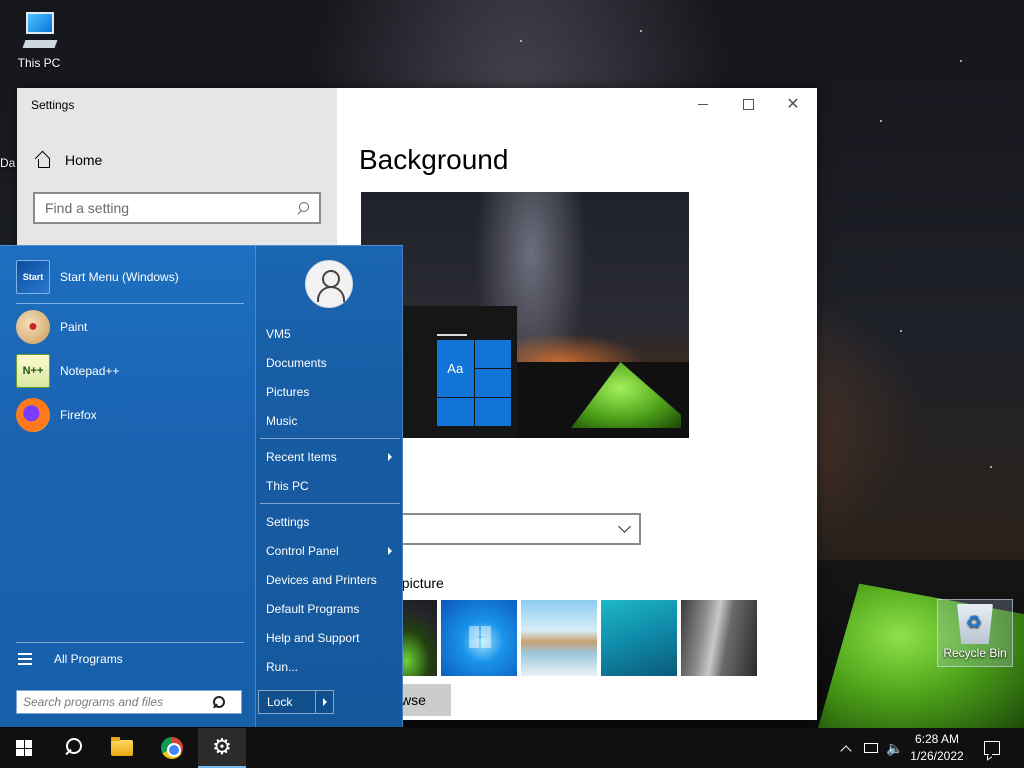 Image resolution: width=1024 pixels, height=768 pixels. I want to click on link-music: Music, so click(331, 421).